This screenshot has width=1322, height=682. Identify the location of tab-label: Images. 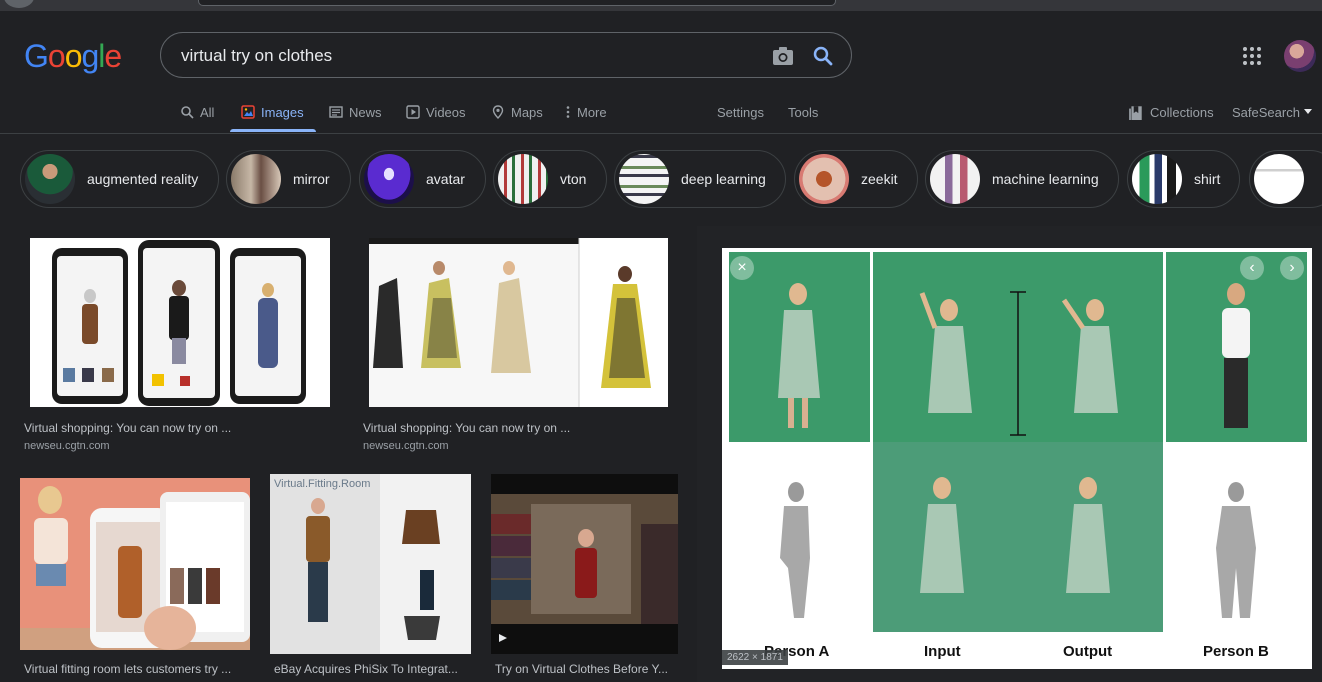
(282, 112).